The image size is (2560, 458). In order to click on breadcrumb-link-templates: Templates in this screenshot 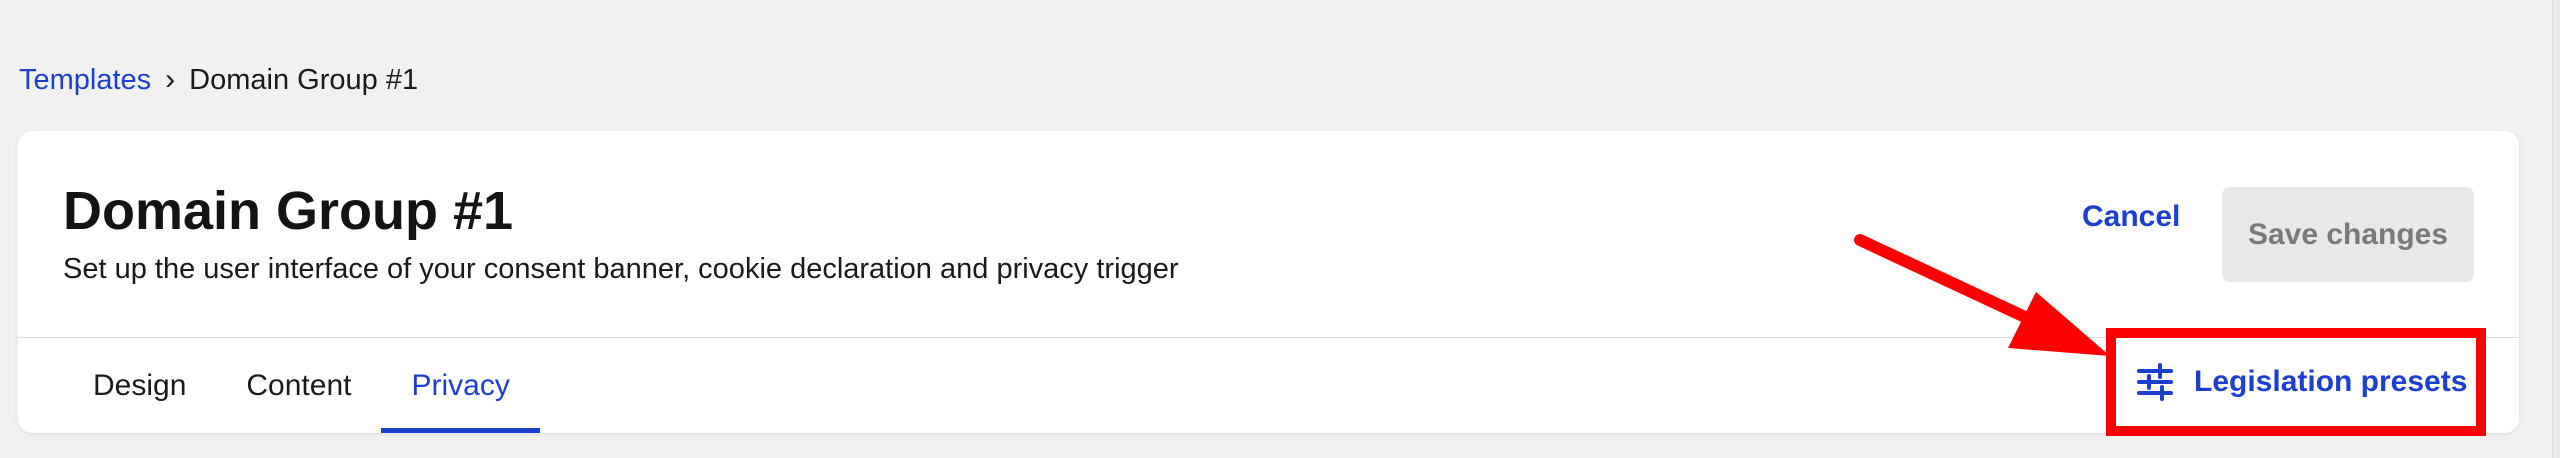, I will do `click(85, 80)`.